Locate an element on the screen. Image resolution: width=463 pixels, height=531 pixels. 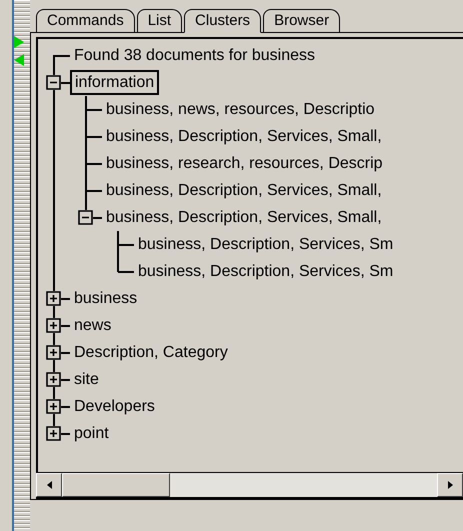
tab: List is located at coordinates (159, 20).